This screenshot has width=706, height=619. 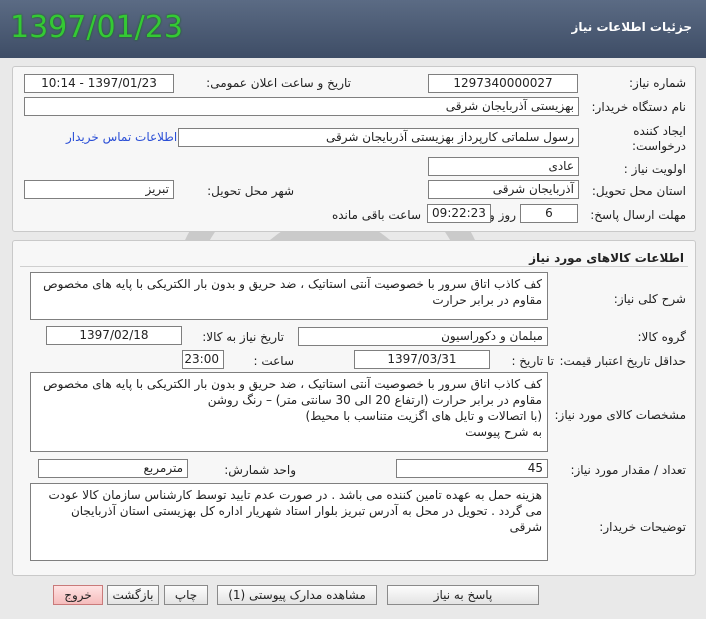 What do you see at coordinates (114, 335) in the screenshot?
I see `need-date-field: 1397/02/18` at bounding box center [114, 335].